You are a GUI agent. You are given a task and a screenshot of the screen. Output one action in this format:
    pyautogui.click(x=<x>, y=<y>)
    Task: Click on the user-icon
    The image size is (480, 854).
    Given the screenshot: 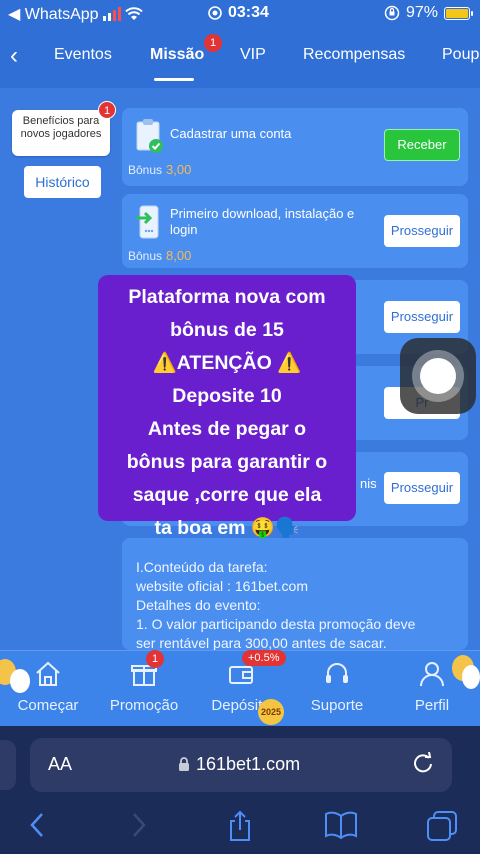 What is the action you would take?
    pyautogui.click(x=432, y=674)
    